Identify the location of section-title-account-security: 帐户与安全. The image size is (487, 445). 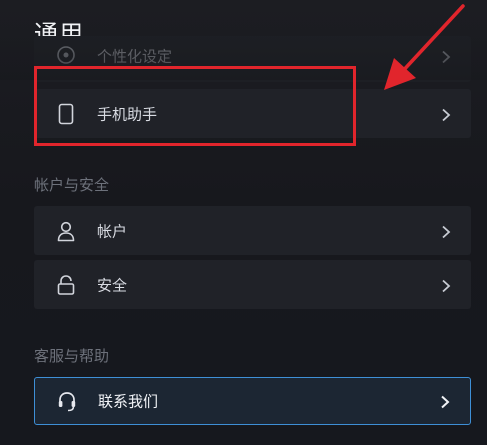
(72, 185).